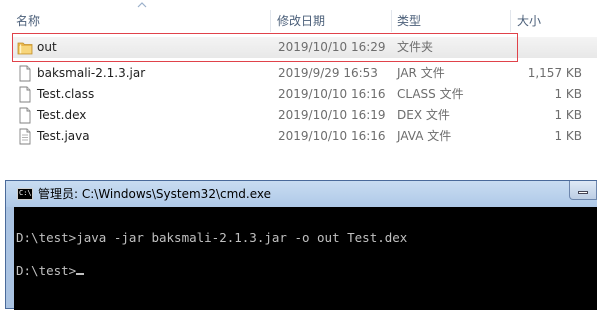 This screenshot has height=310, width=597. Describe the element at coordinates (25, 136) in the screenshot. I see `text-file-icon` at that location.